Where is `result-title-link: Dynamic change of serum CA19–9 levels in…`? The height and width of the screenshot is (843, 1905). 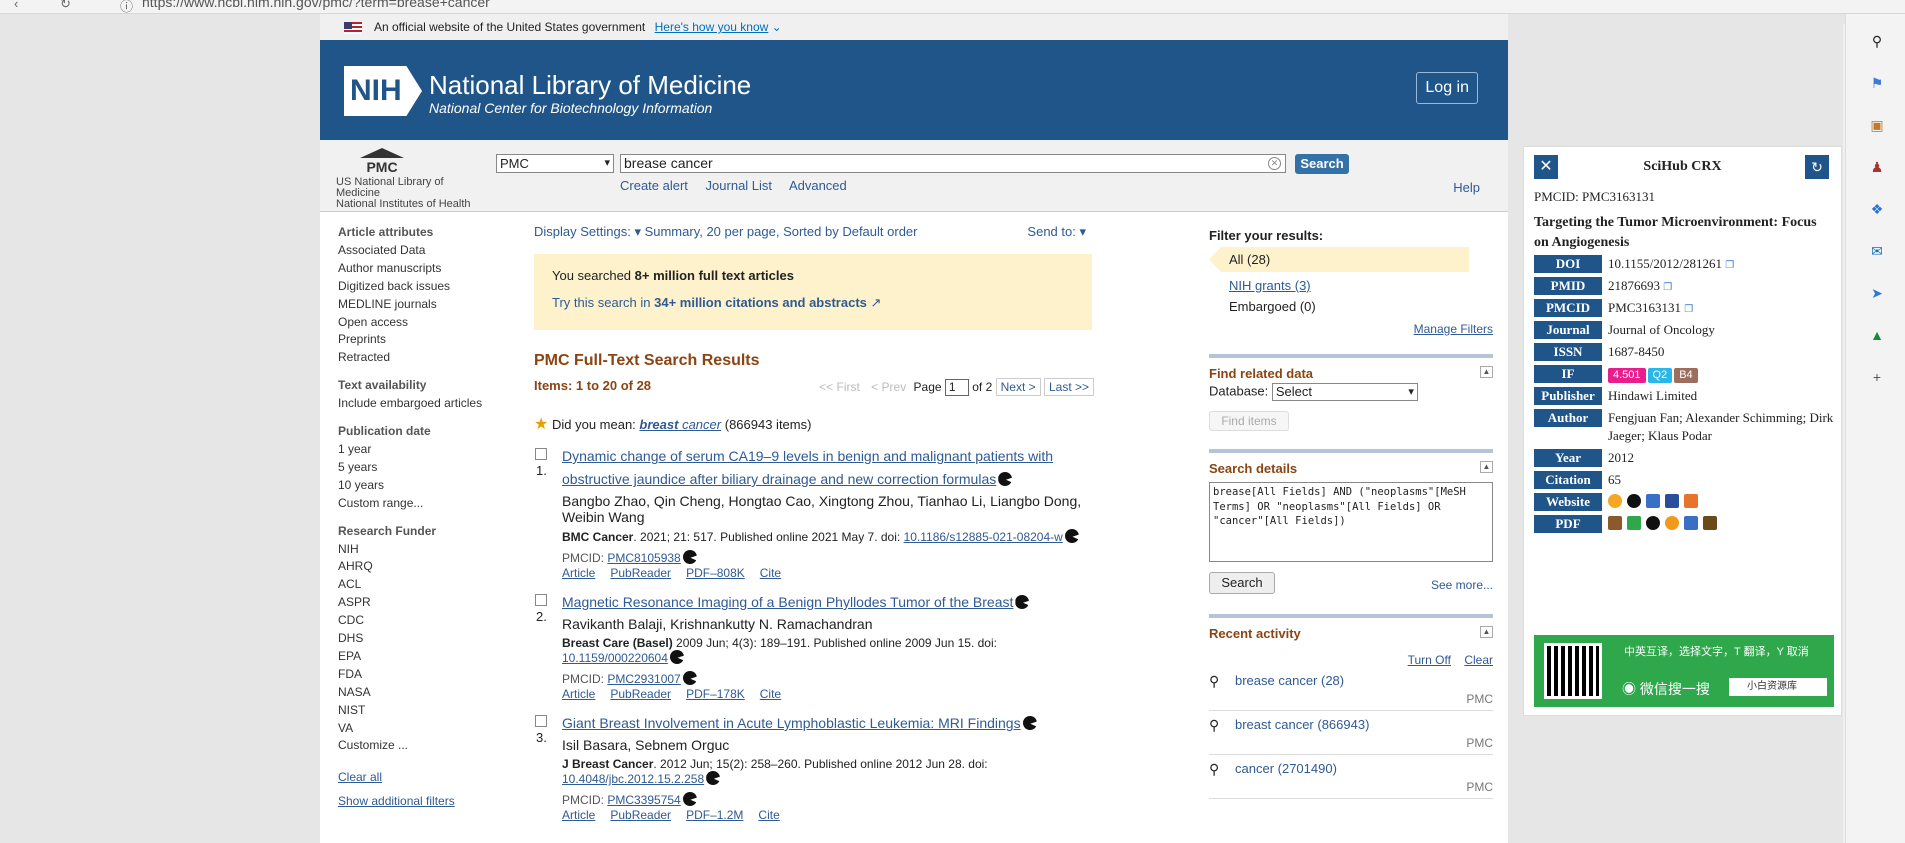 result-title-link: Dynamic change of serum CA19–9 levels in… is located at coordinates (807, 467).